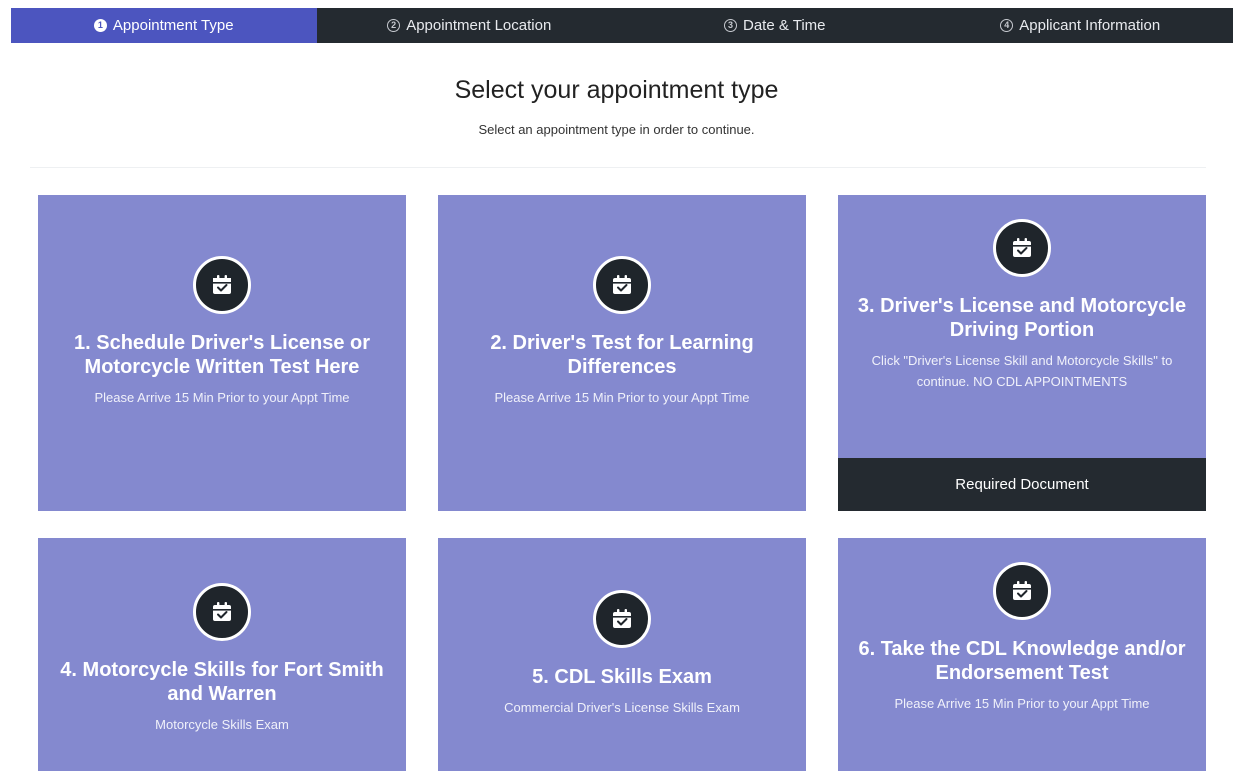  What do you see at coordinates (616, 90) in the screenshot?
I see `page-title: Select your appointment type` at bounding box center [616, 90].